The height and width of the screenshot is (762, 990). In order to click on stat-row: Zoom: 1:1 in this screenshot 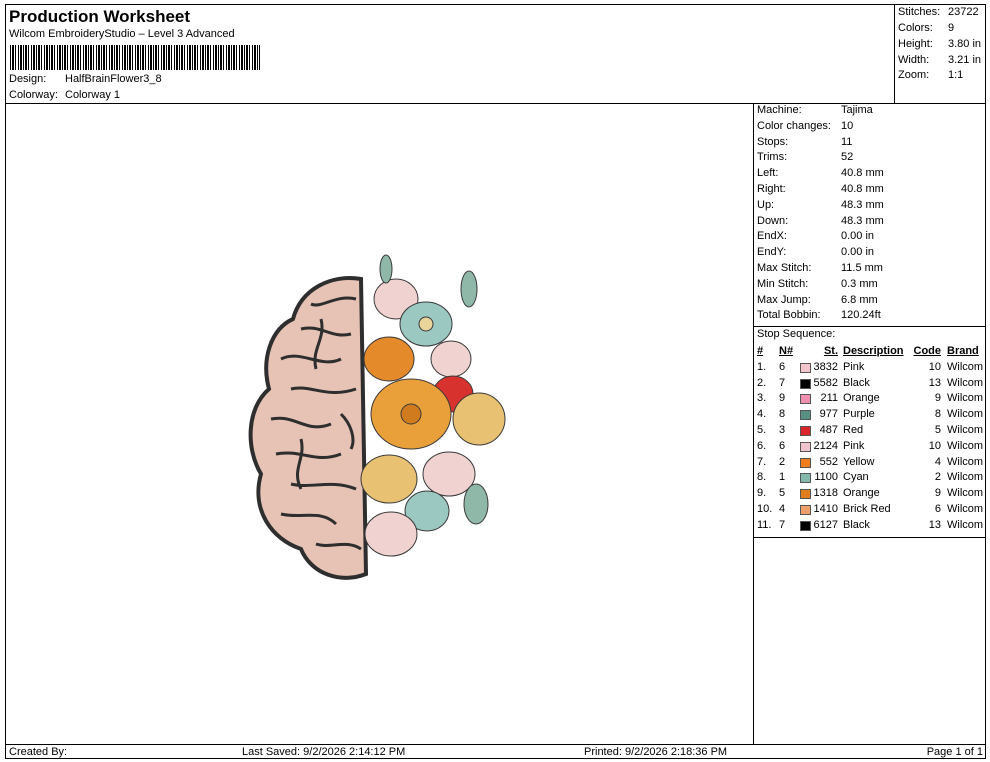, I will do `click(930, 75)`.